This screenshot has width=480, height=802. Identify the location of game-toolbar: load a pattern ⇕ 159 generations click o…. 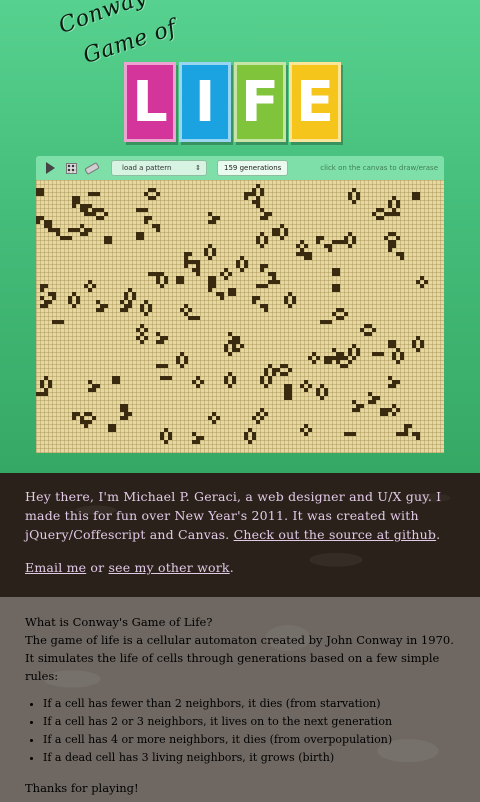
(240, 168).